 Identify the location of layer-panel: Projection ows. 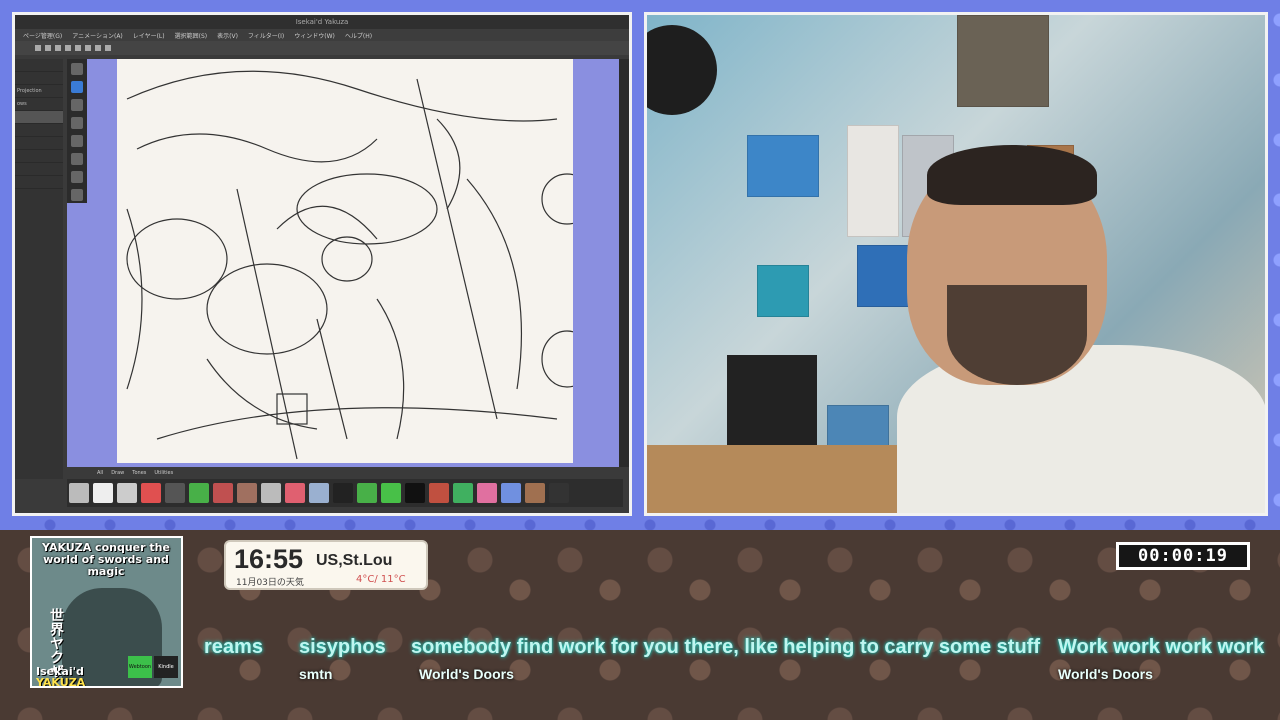
(39, 269).